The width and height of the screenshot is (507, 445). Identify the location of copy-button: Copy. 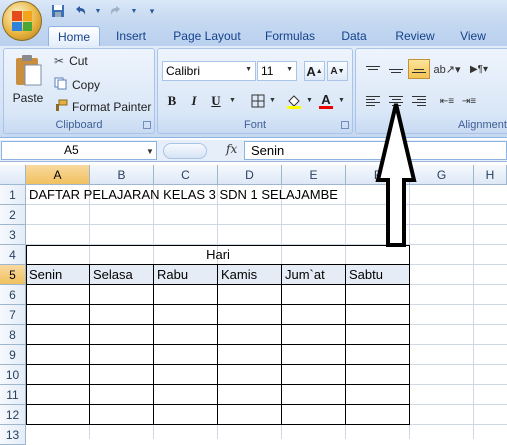
(77, 85).